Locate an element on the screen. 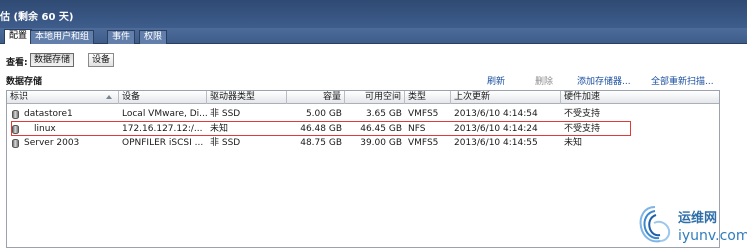 This screenshot has width=747, height=248. cell-last-update: 2013/6/10 4:14:24 is located at coordinates (496, 129).